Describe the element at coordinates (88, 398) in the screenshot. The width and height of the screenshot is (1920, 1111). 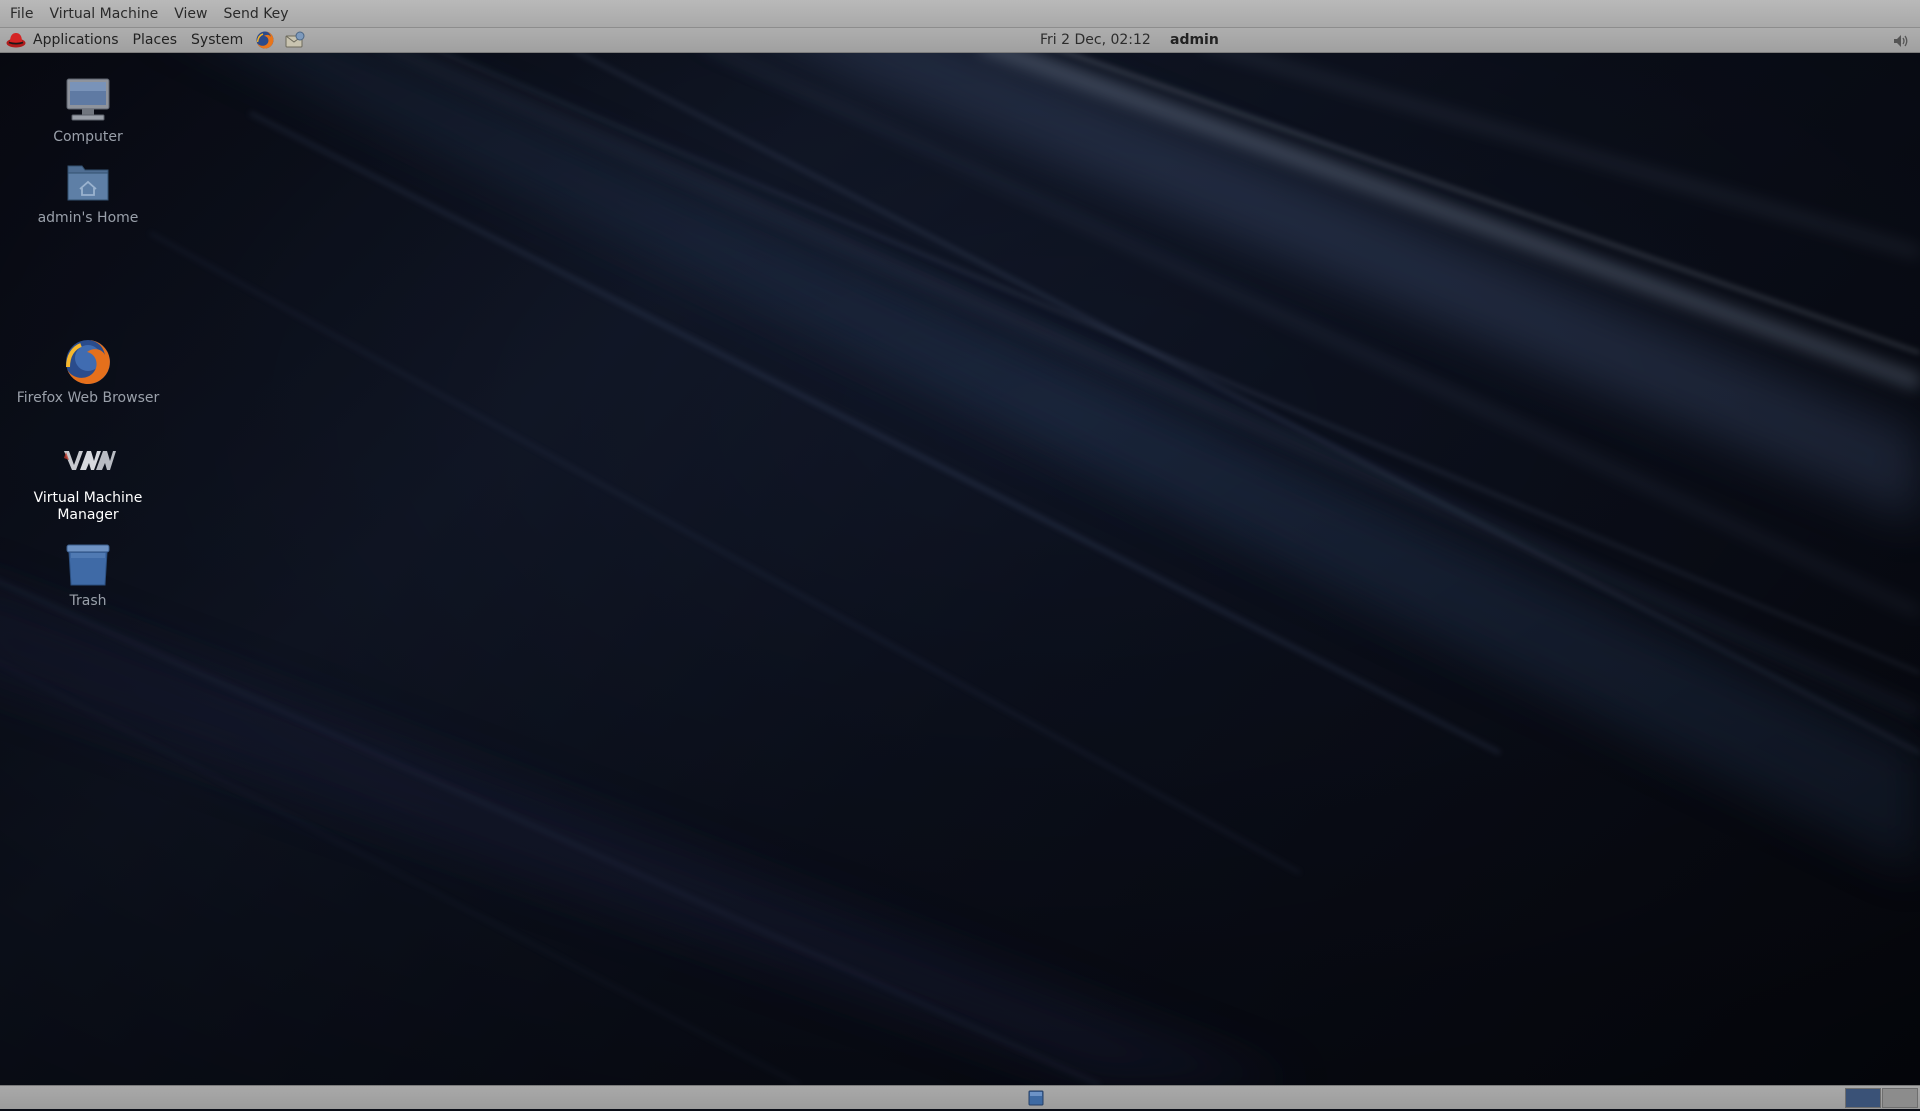
I see `desktop-icon-label: Firefox Web Browser` at that location.